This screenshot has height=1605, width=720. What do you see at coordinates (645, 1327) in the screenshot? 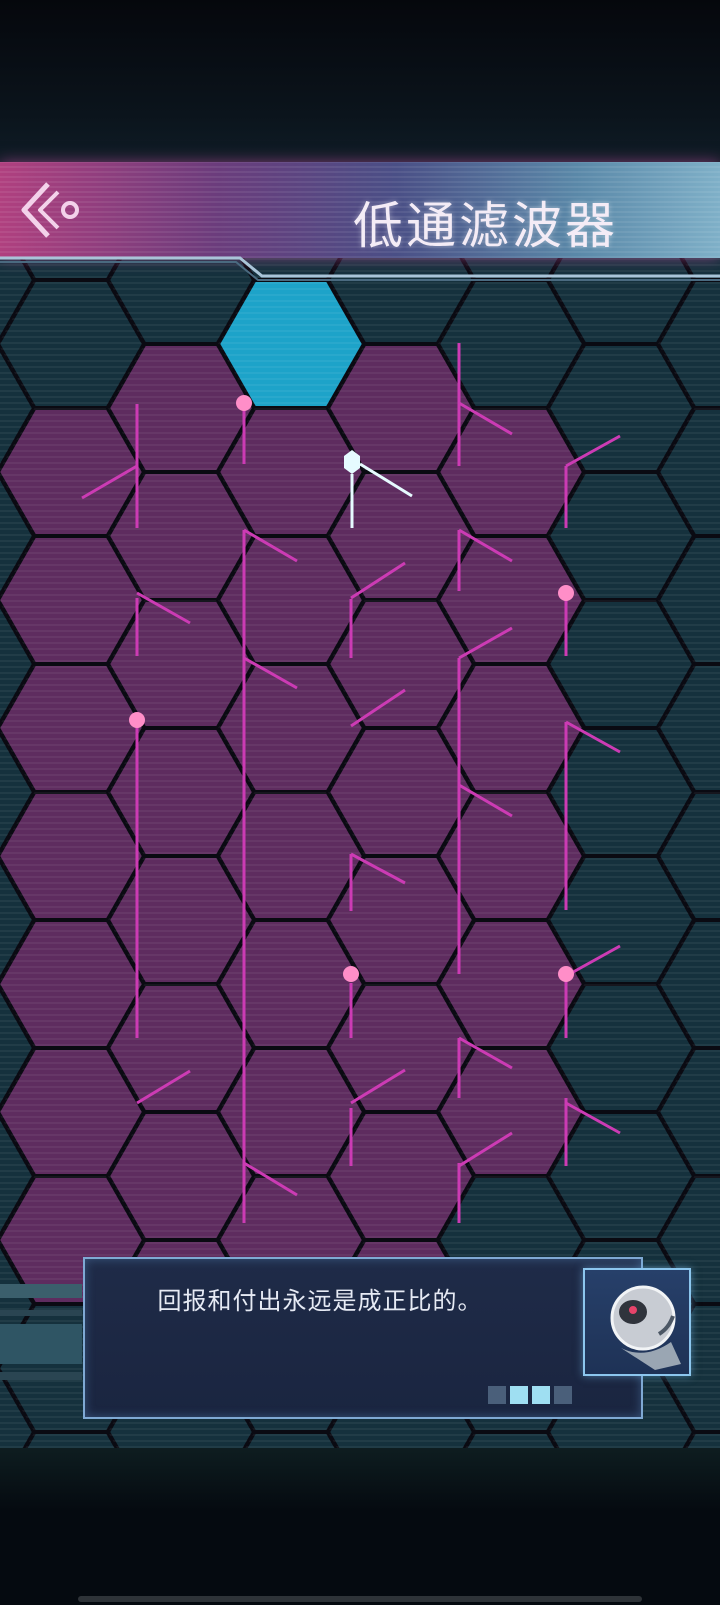
I see `robot-head-icon` at bounding box center [645, 1327].